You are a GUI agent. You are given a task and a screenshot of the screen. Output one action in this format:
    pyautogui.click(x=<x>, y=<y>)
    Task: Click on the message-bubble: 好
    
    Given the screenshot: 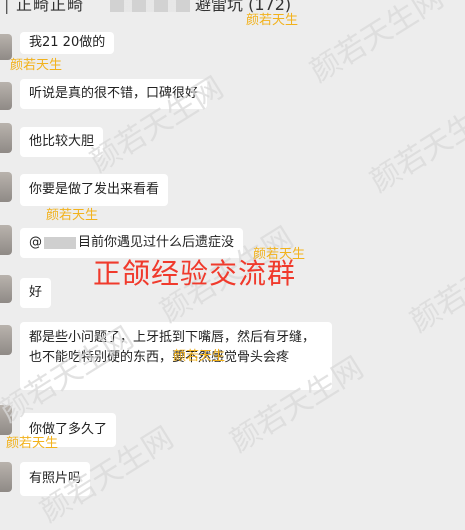 What is the action you would take?
    pyautogui.click(x=36, y=293)
    